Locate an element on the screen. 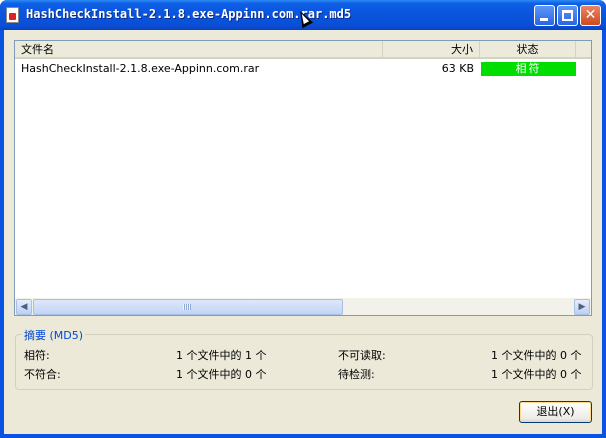 This screenshot has height=438, width=606. match-value: 1 个文件中的 1 个 is located at coordinates (221, 355).